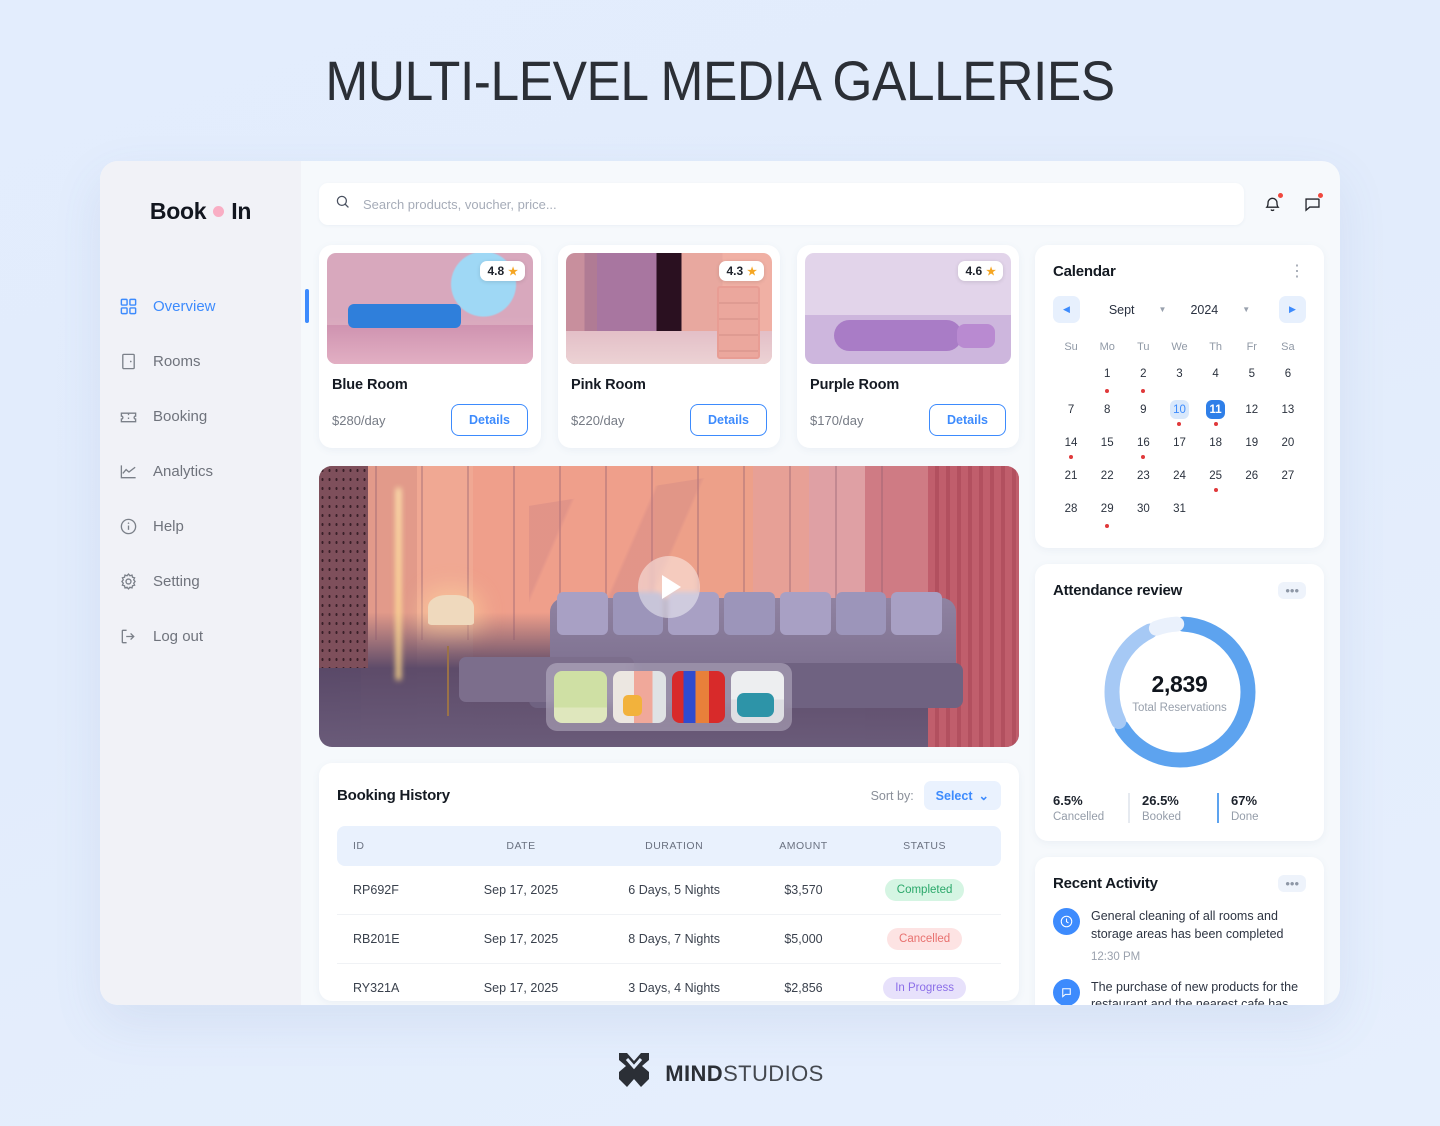 The width and height of the screenshot is (1440, 1126). What do you see at coordinates (1066, 991) in the screenshot?
I see `message-icon` at bounding box center [1066, 991].